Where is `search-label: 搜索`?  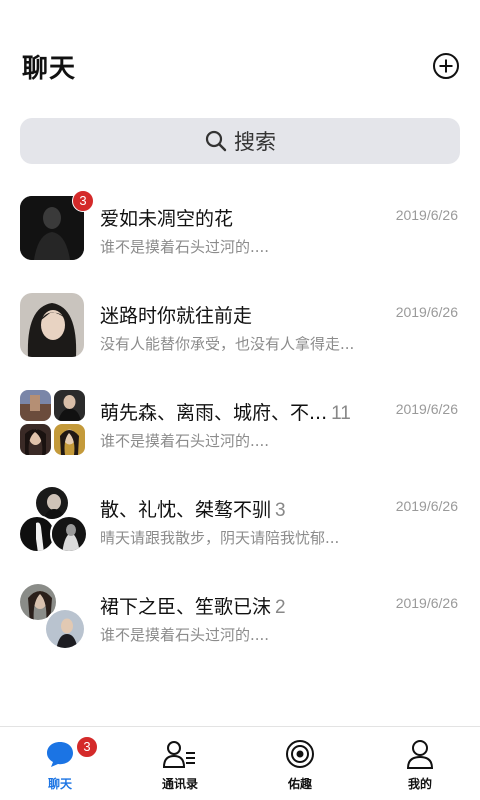
search-label: 搜索 is located at coordinates (255, 142).